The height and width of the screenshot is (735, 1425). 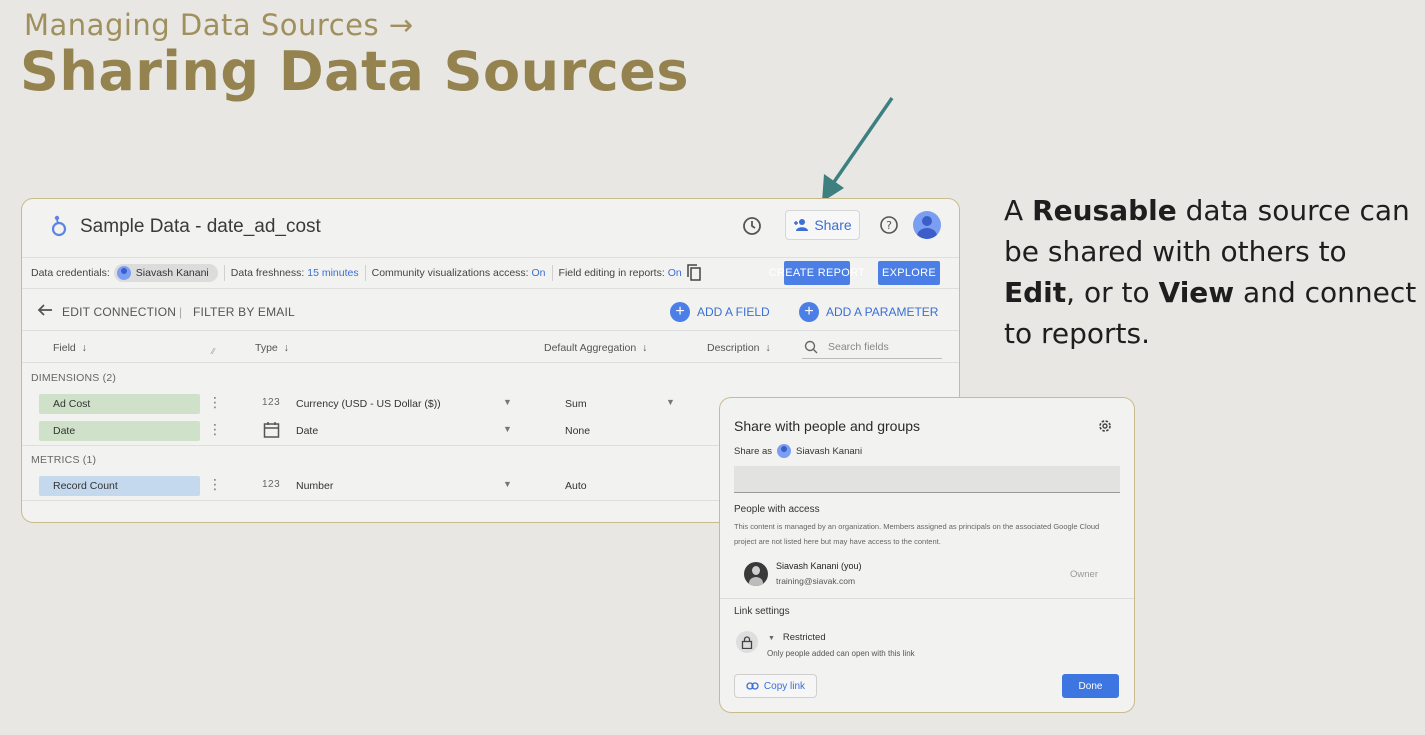 What do you see at coordinates (213, 351) in the screenshot?
I see `resize-handle-icon: ⁄⁄` at bounding box center [213, 351].